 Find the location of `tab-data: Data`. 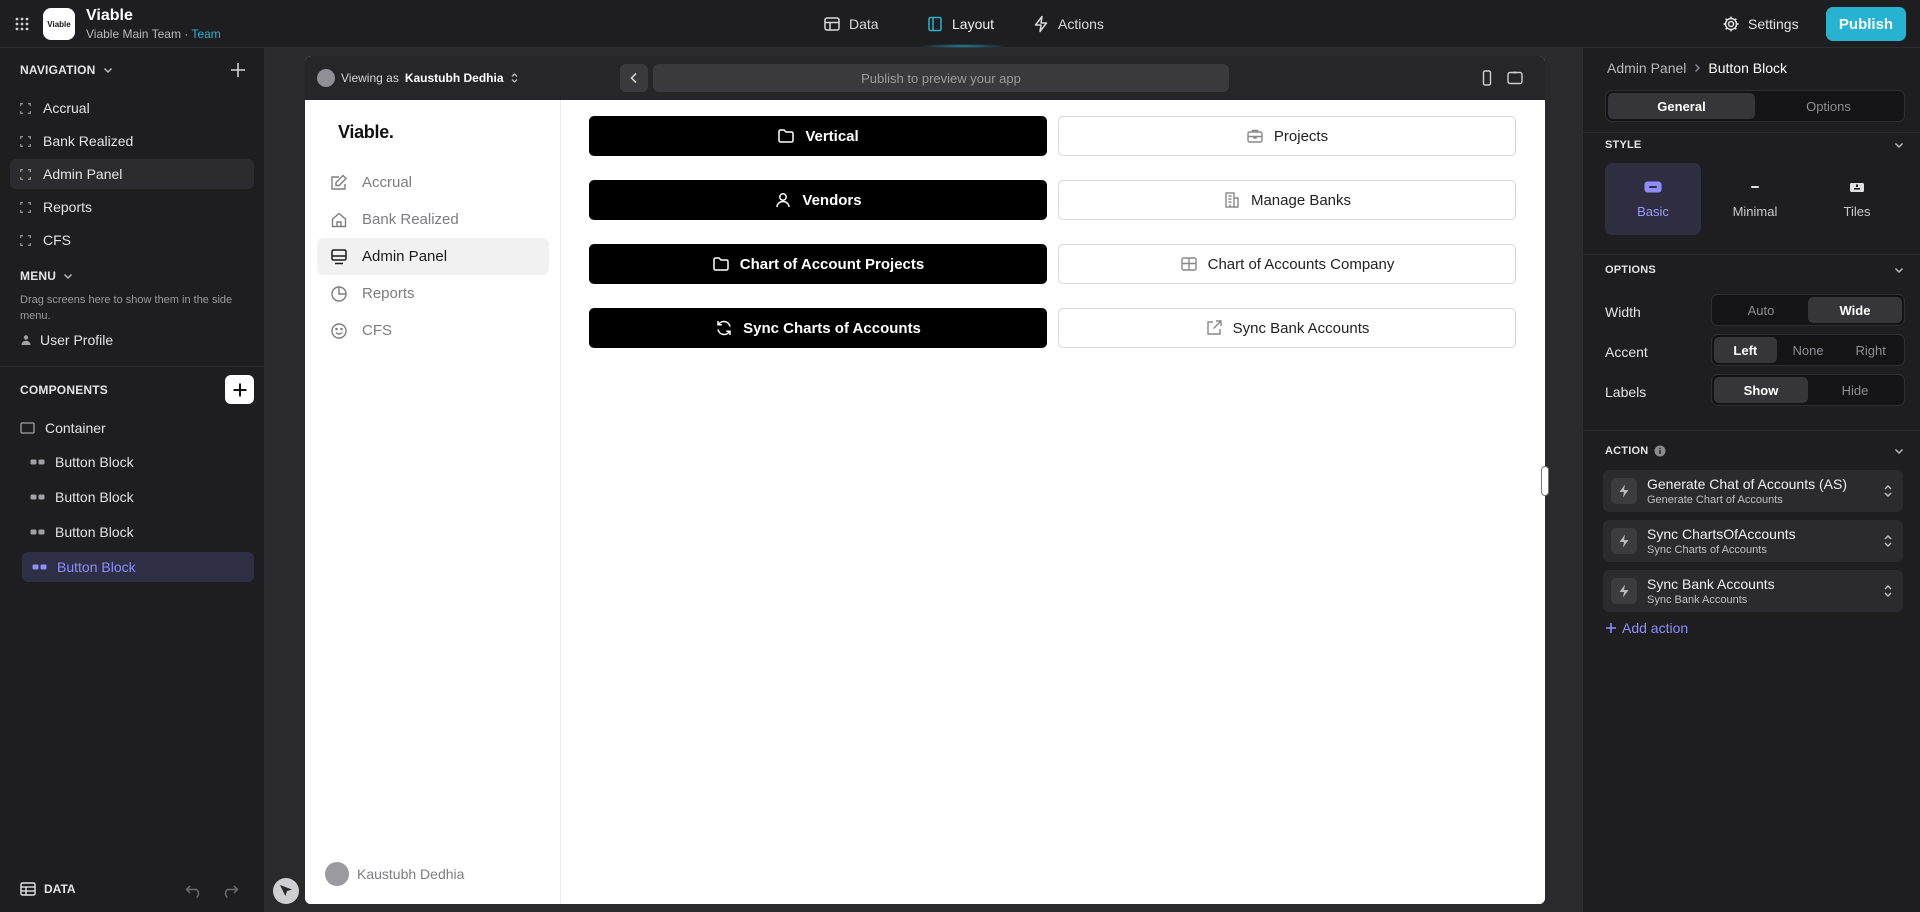

tab-data: Data is located at coordinates (851, 24).